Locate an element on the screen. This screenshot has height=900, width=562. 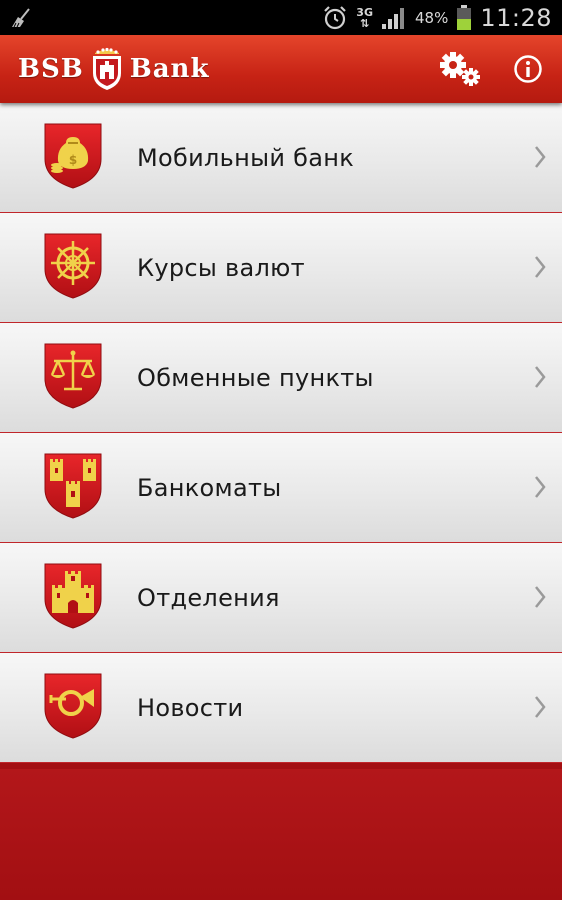
bsb-bank-logo: BSB Bank is located at coordinates (113, 69).